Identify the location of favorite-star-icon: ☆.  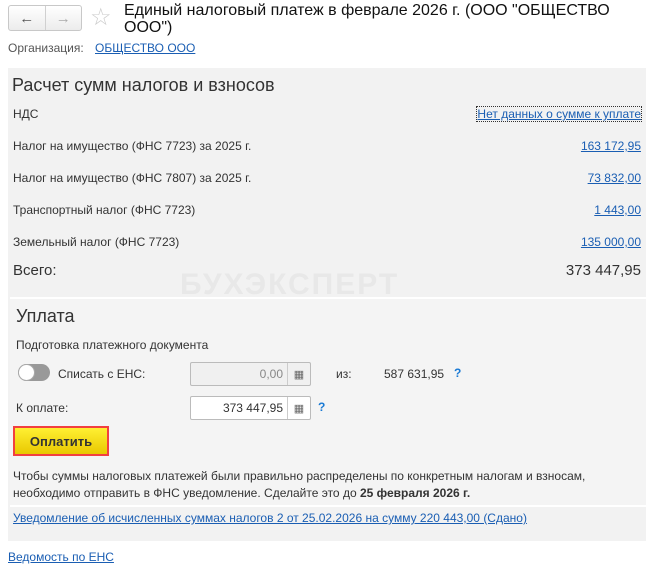
(101, 17).